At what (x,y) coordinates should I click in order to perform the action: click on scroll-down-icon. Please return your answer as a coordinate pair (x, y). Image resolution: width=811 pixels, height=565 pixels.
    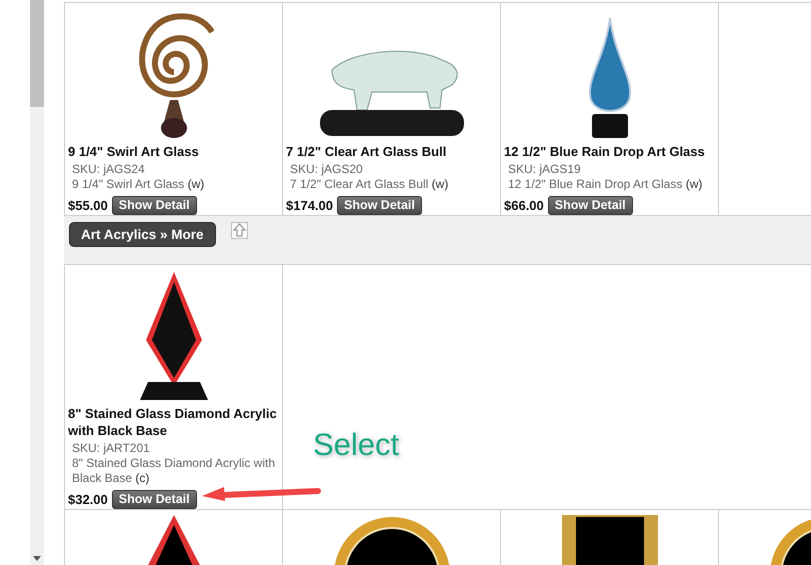
    Looking at the image, I should click on (37, 558).